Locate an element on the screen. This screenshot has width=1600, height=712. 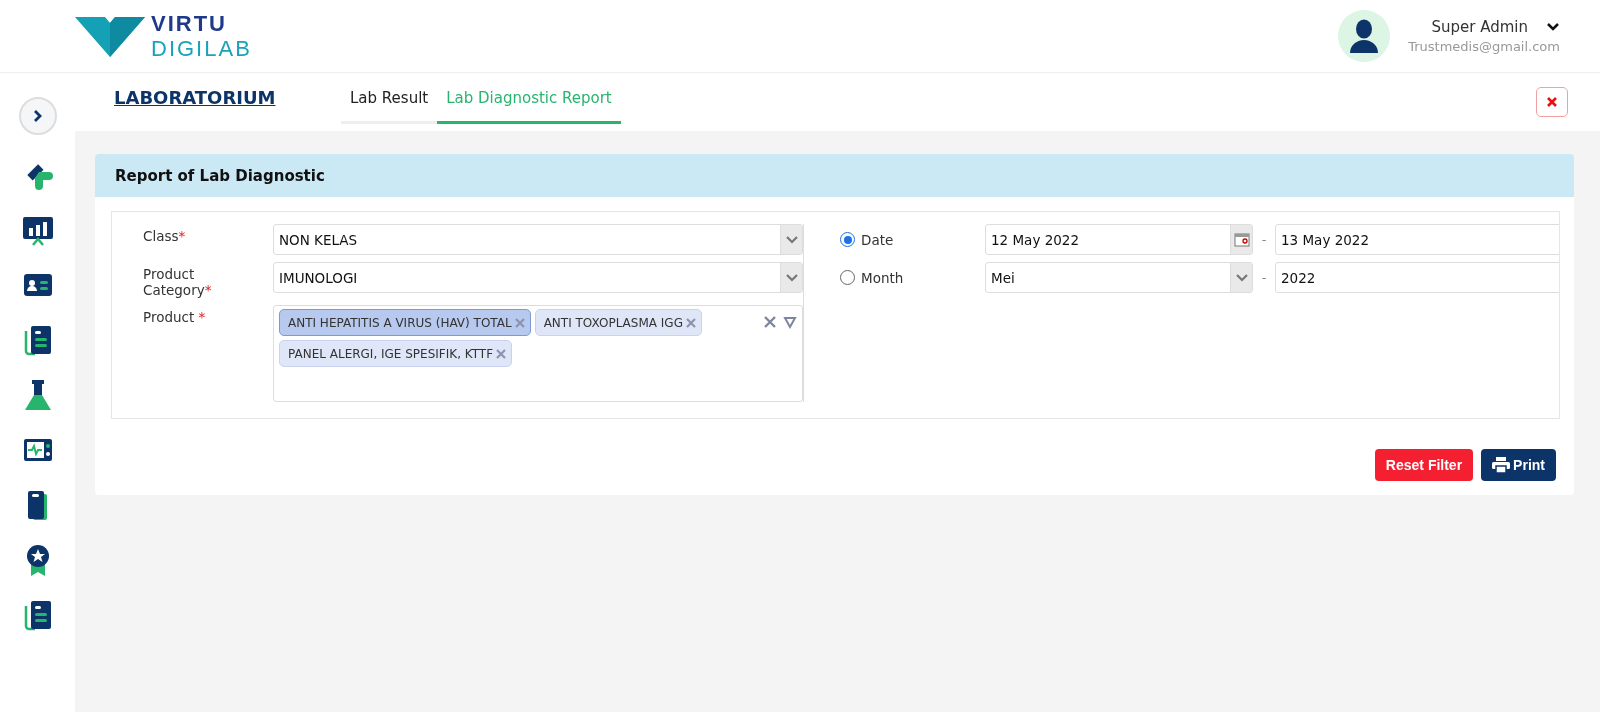
clear-icon is located at coordinates (770, 322).